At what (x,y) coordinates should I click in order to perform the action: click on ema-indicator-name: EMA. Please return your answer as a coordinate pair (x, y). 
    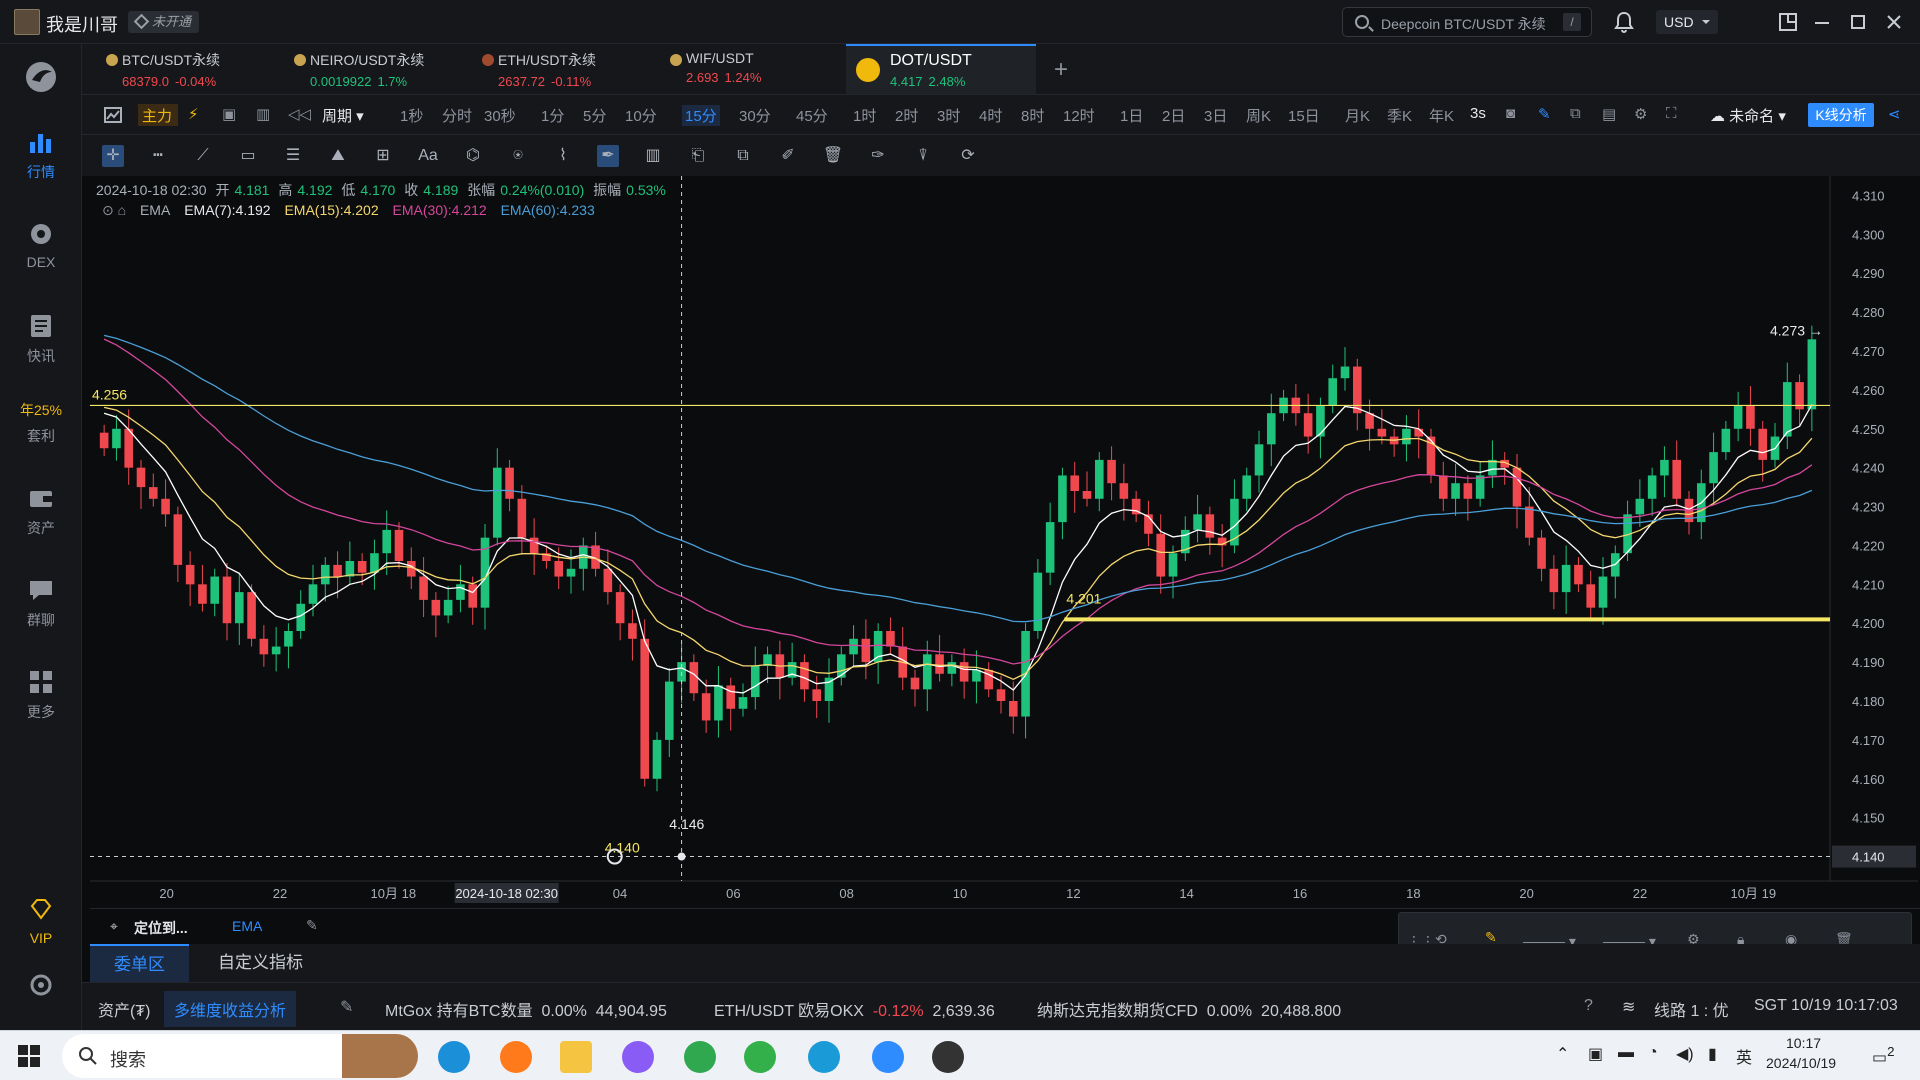
    Looking at the image, I should click on (155, 210).